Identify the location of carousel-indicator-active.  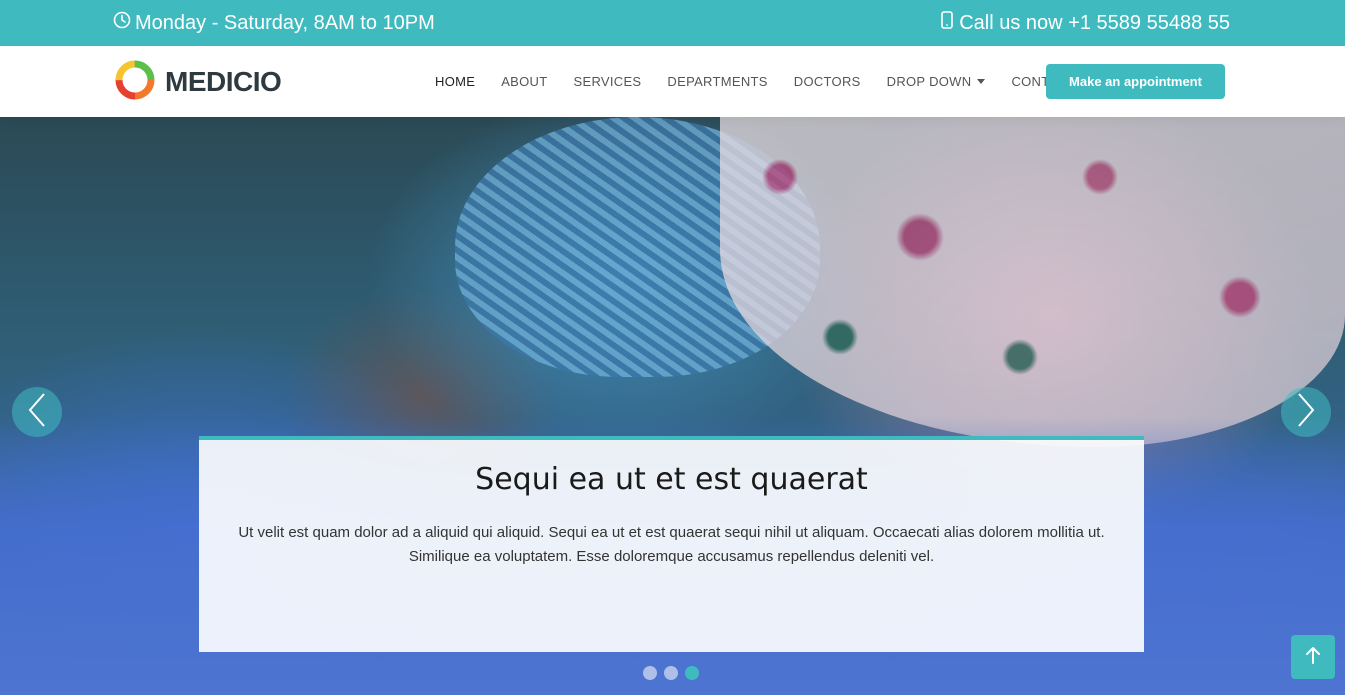
(692, 673).